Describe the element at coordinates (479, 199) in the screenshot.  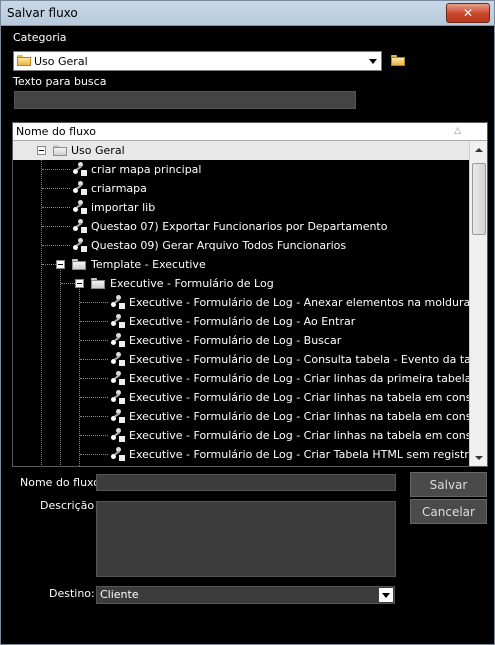
I see `scroll-thumb` at that location.